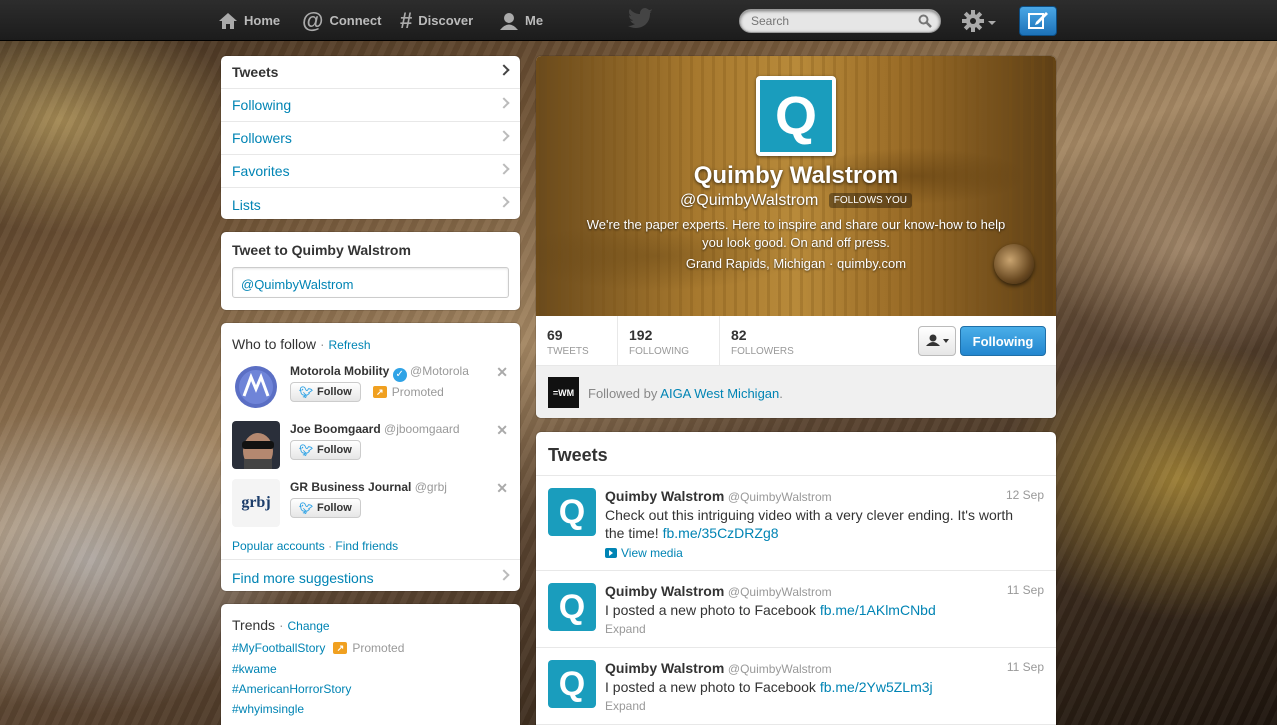 Image resolution: width=1277 pixels, height=725 pixels. Describe the element at coordinates (350, 345) in the screenshot. I see `refresh-link: Refresh` at that location.